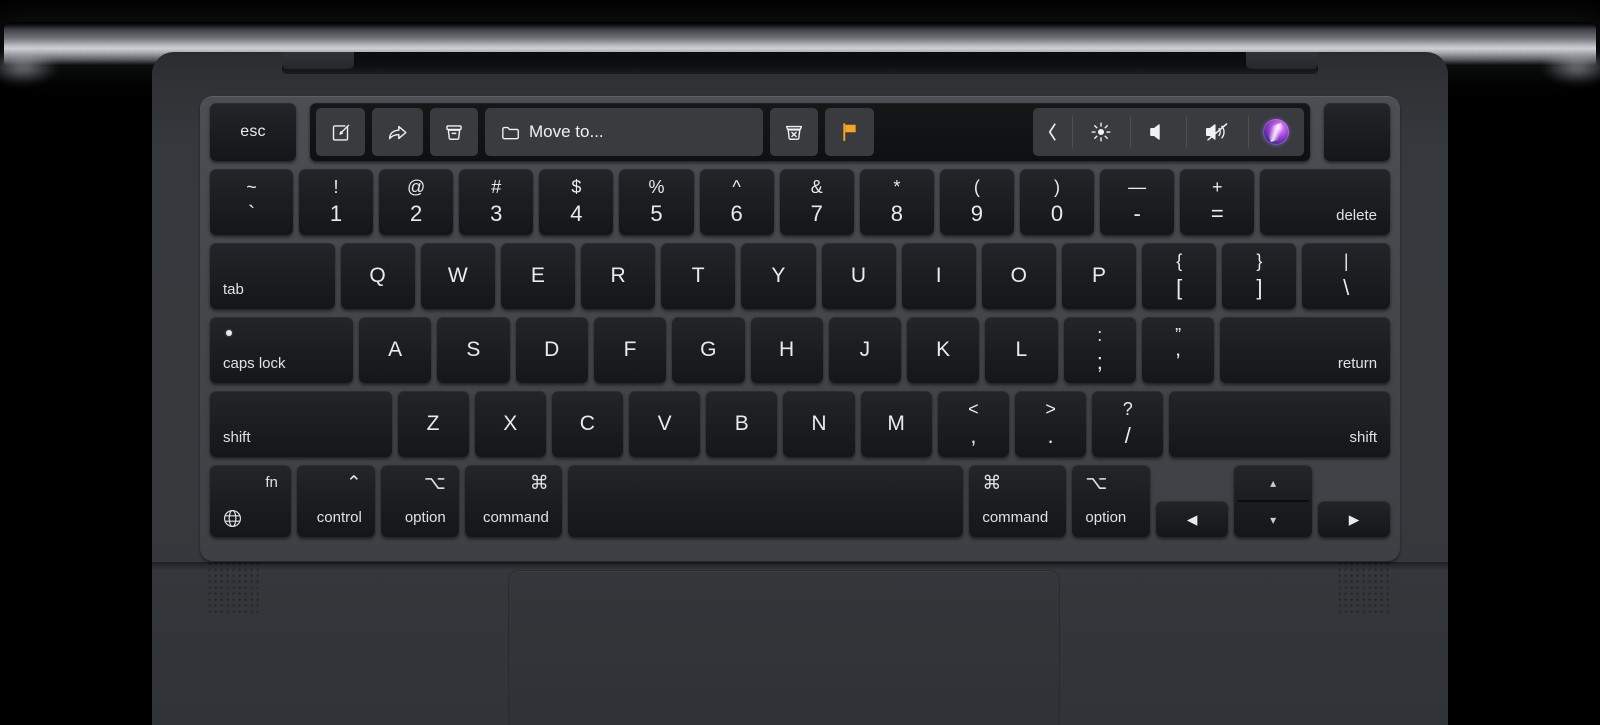  Describe the element at coordinates (800, 566) in the screenshot. I see `palm-rest-shadow` at that location.